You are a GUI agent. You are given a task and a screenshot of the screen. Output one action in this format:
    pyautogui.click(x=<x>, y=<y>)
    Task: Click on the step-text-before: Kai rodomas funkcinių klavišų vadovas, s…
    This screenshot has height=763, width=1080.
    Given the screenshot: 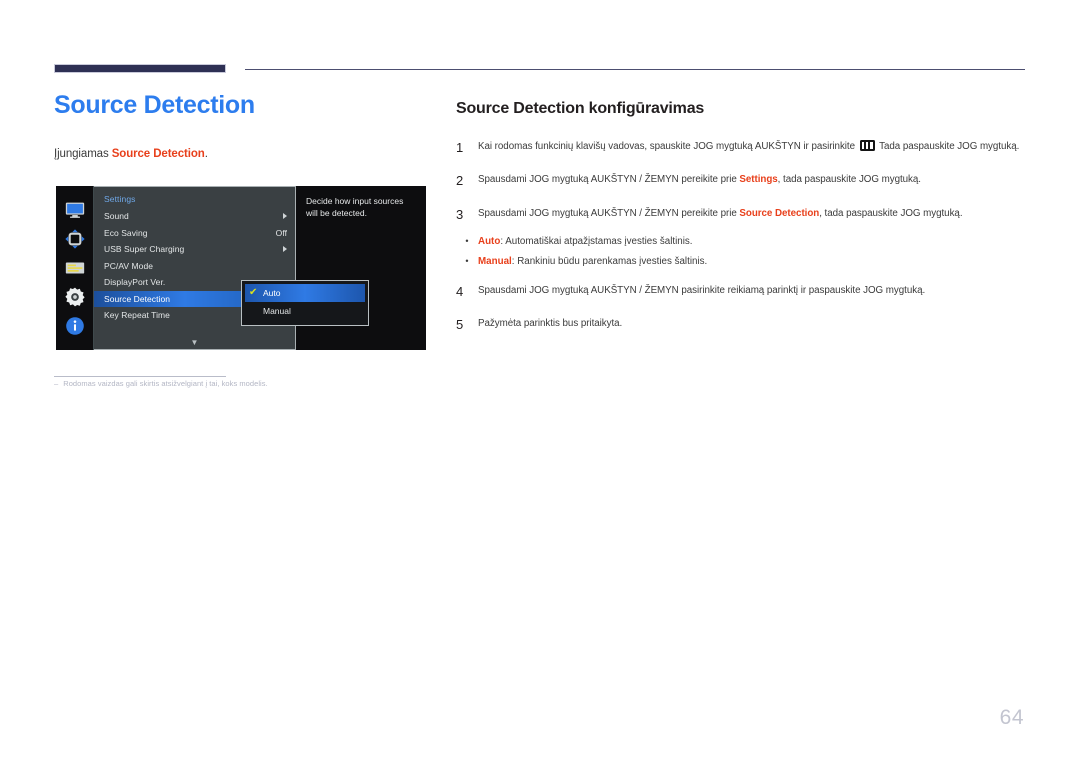 What is the action you would take?
    pyautogui.click(x=668, y=146)
    